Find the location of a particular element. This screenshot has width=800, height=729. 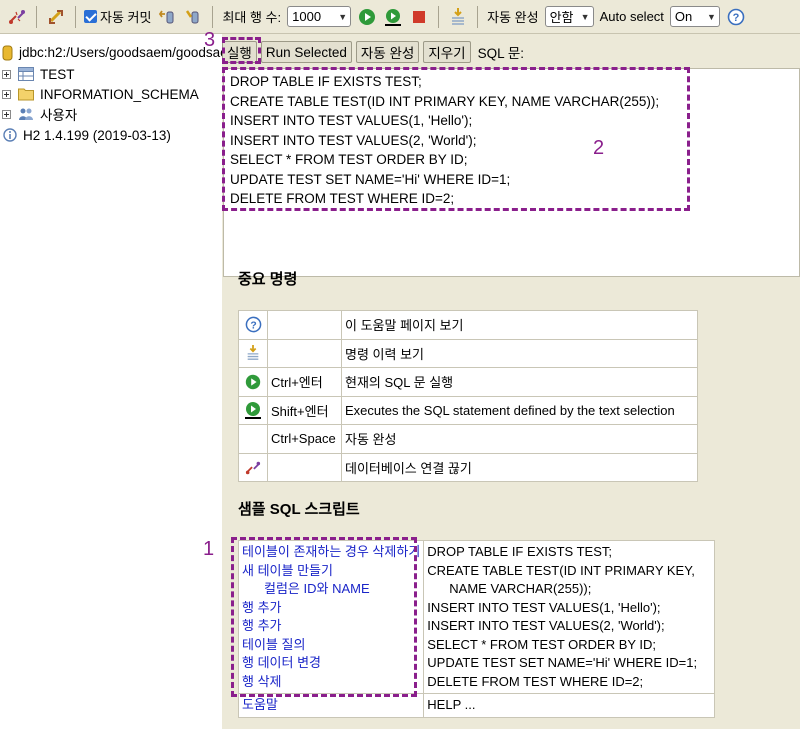

version-text: H2 1.4.199 (2019-03-13) is located at coordinates (97, 135).